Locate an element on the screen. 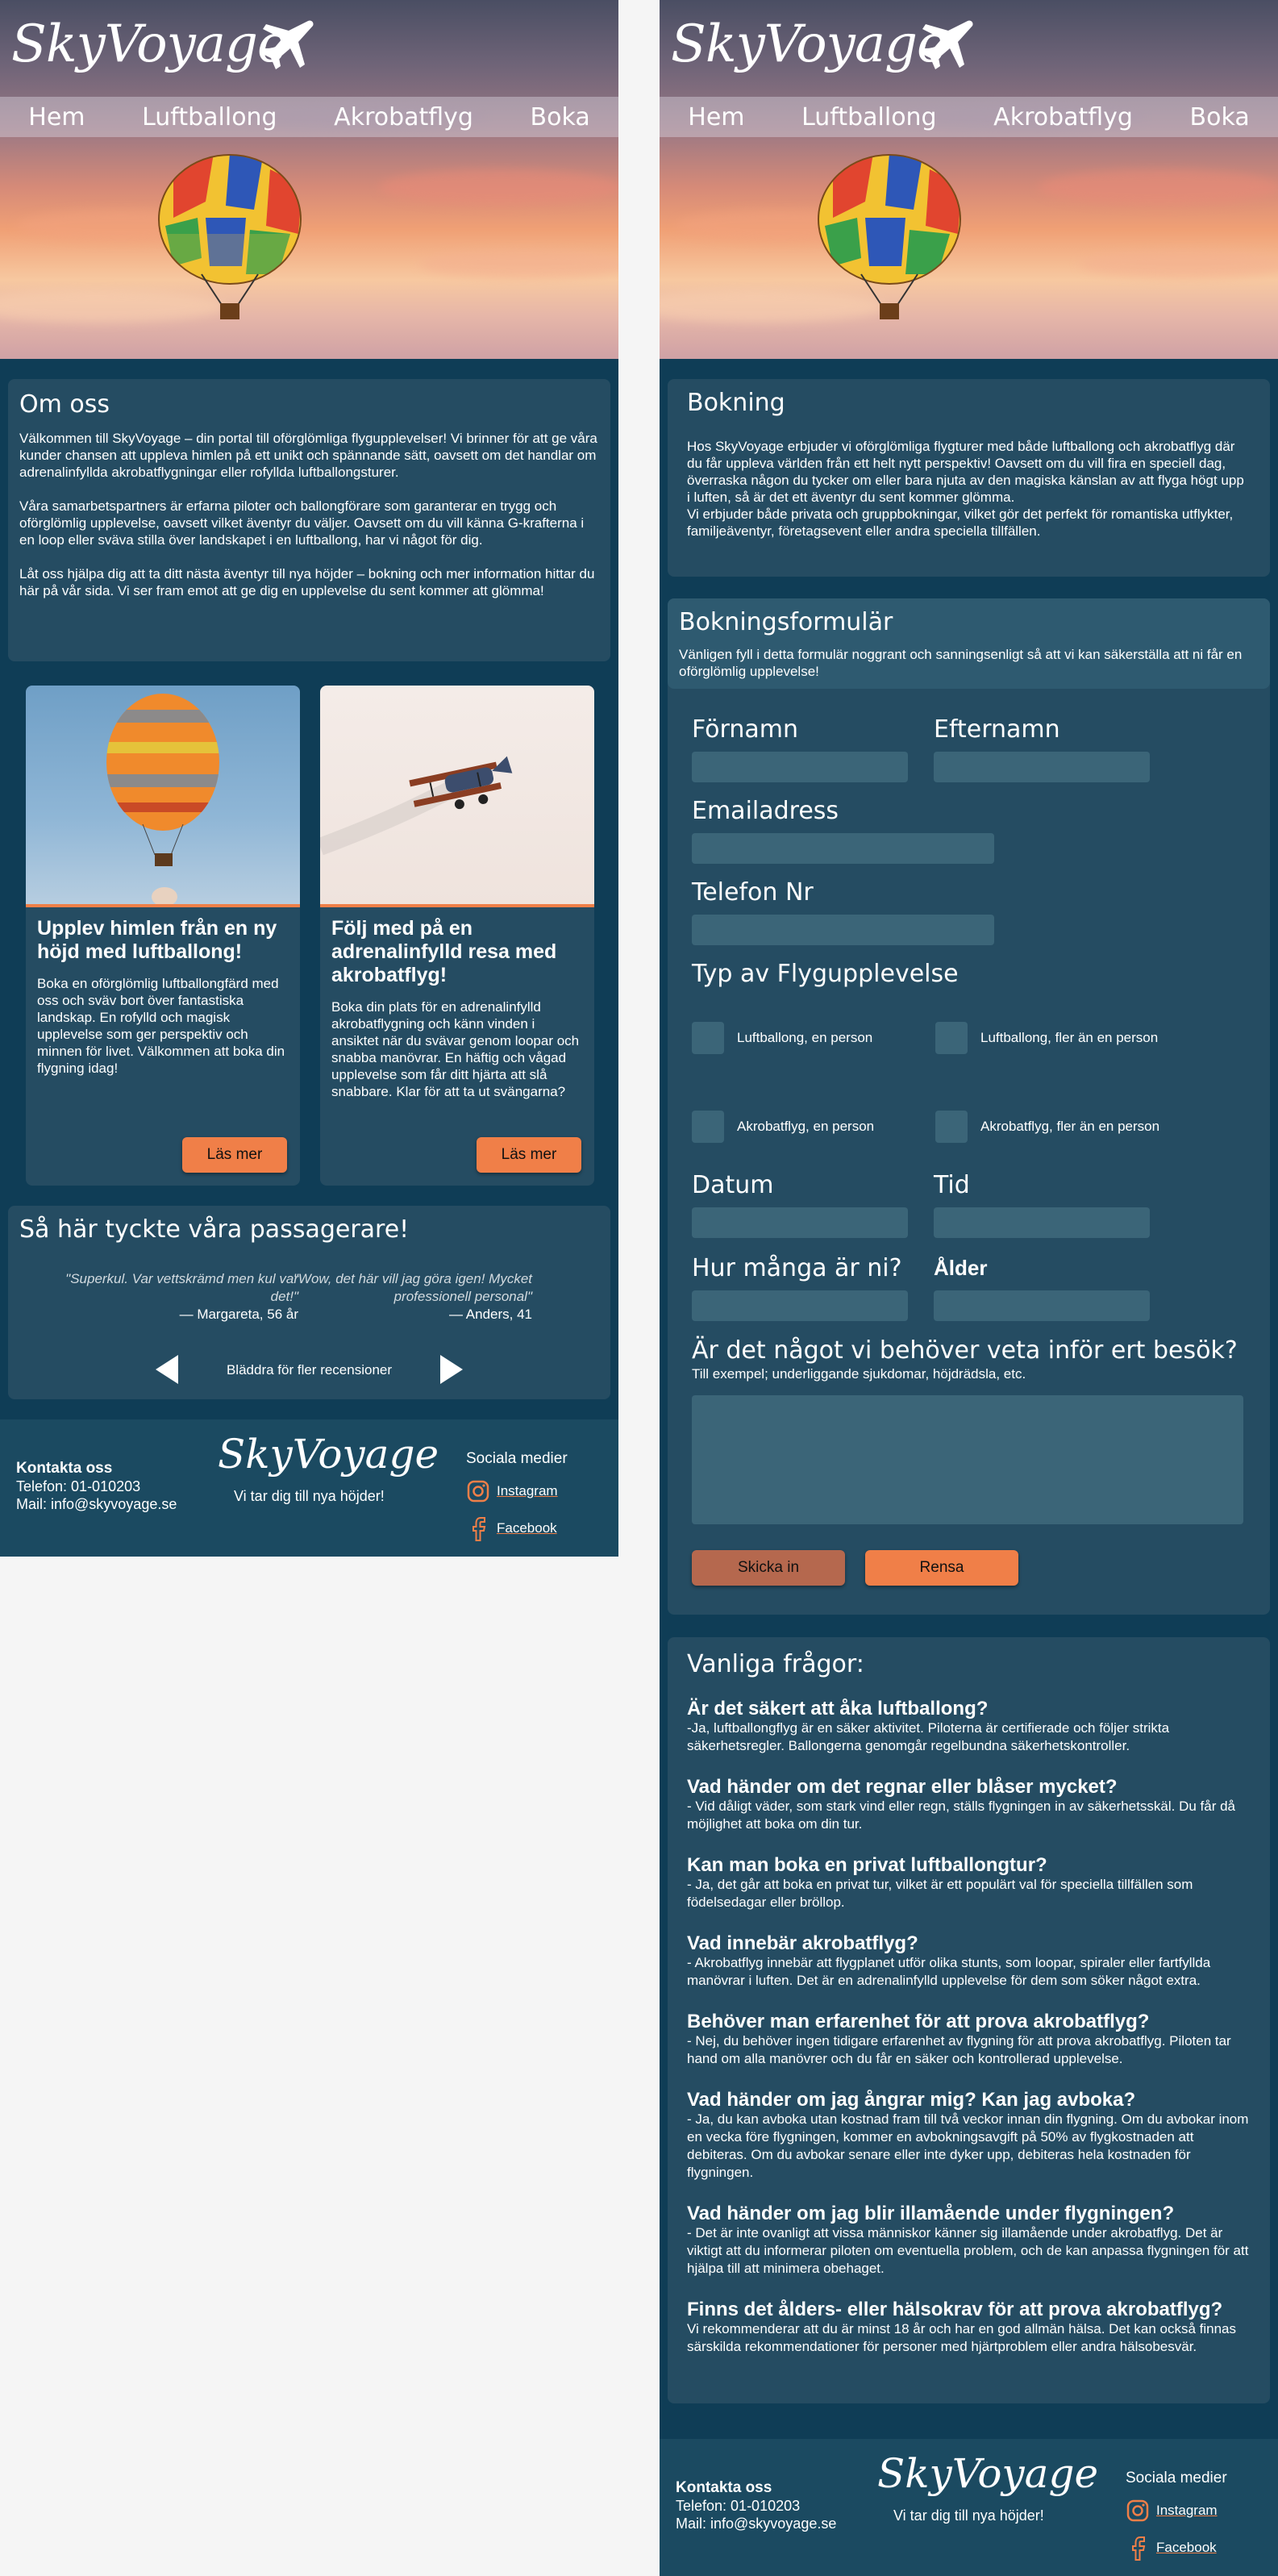 The height and width of the screenshot is (2576, 1278). instagram-icon is located at coordinates (1137, 2510).